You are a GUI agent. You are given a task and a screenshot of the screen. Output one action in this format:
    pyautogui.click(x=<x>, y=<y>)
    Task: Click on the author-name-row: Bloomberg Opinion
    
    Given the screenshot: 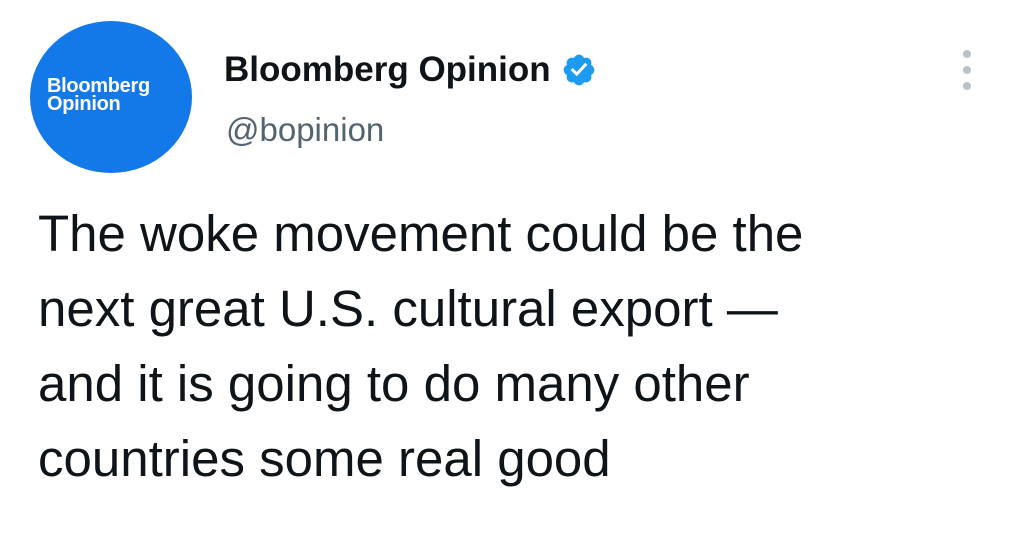 What is the action you would take?
    pyautogui.click(x=410, y=70)
    